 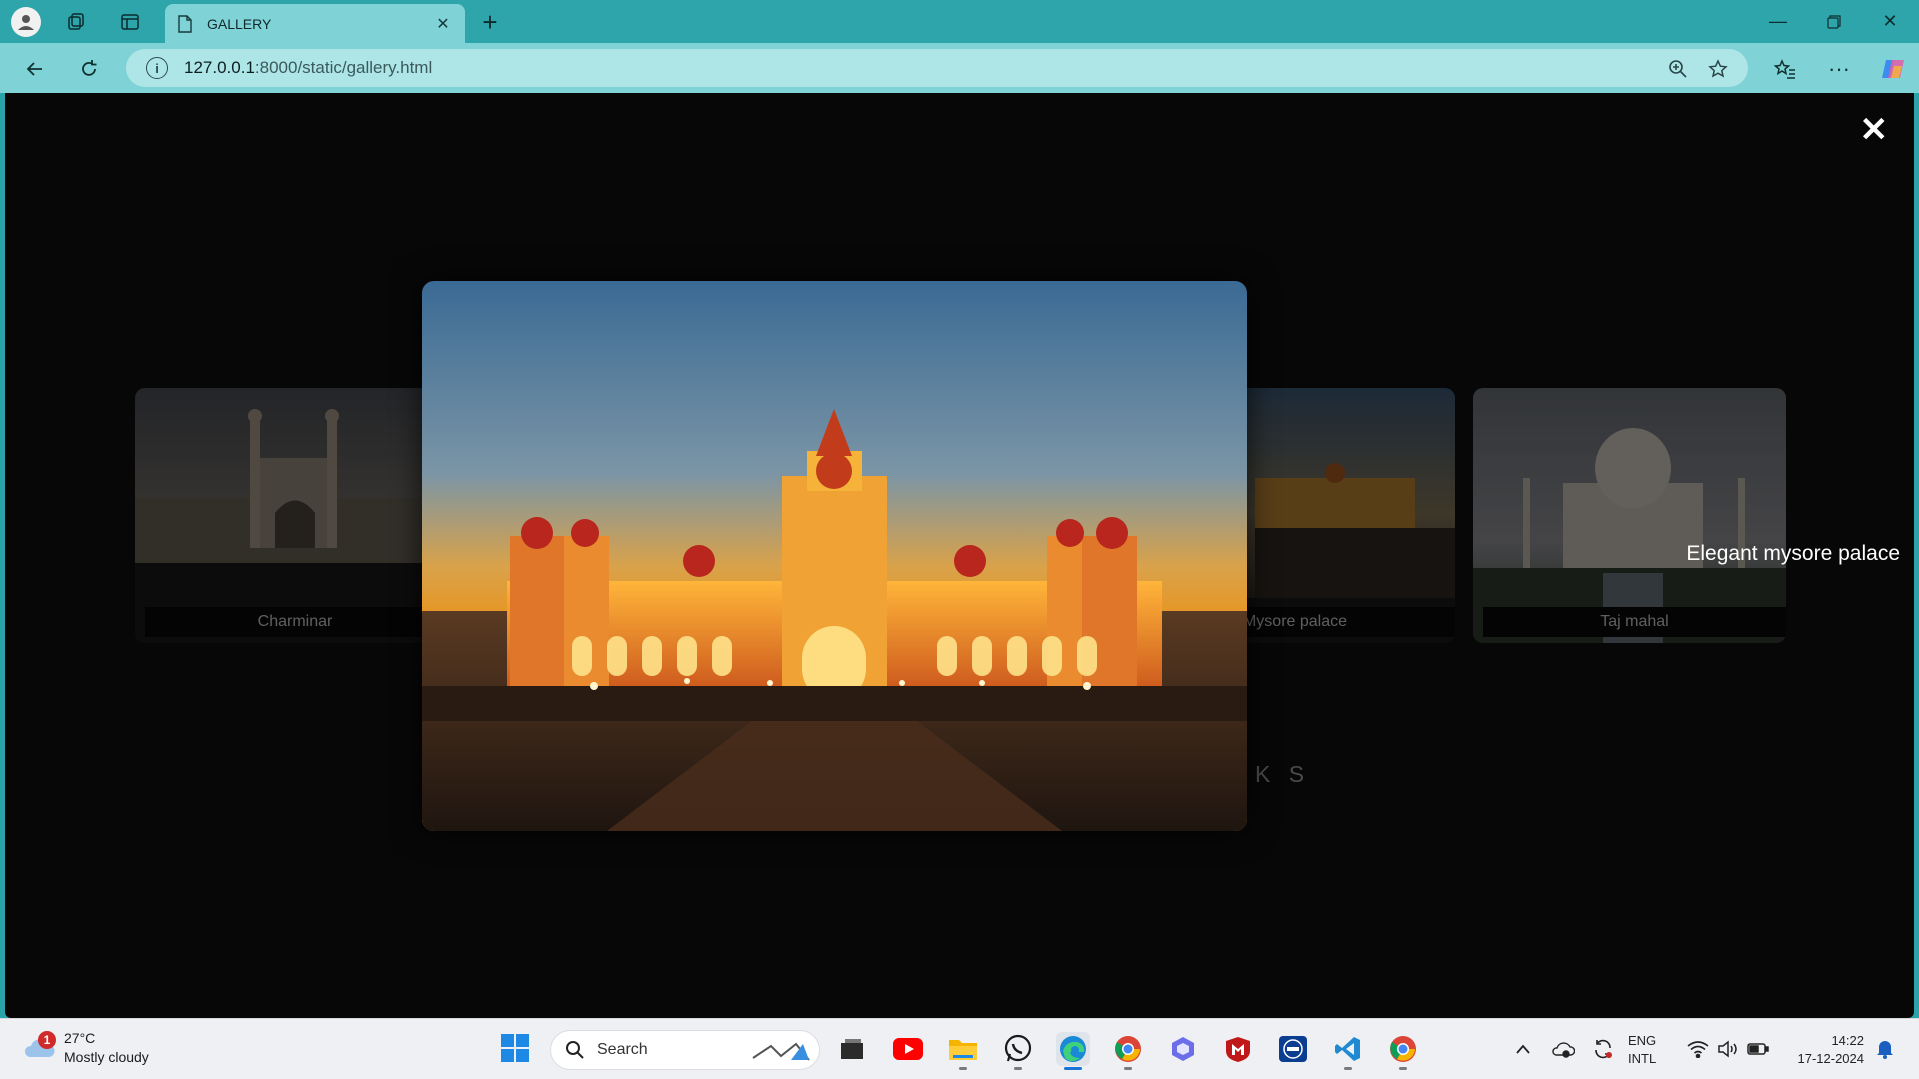 I want to click on refresh-button, so click(x=89, y=69).